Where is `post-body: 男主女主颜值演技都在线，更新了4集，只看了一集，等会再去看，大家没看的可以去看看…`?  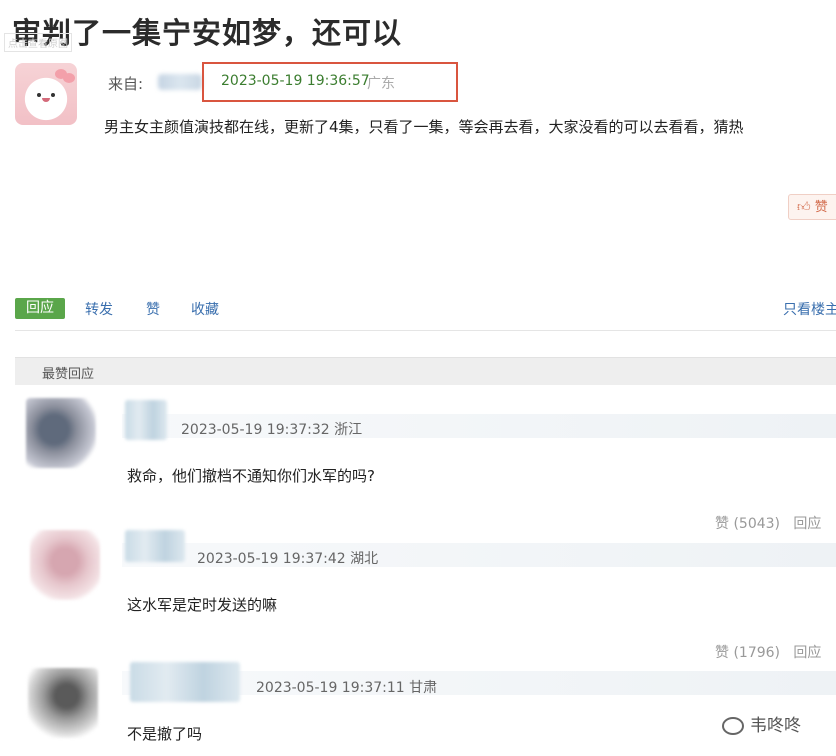 post-body: 男主女主颜值演技都在线，更新了4集，只看了一集，等会再去看，大家没看的可以去看看… is located at coordinates (424, 127).